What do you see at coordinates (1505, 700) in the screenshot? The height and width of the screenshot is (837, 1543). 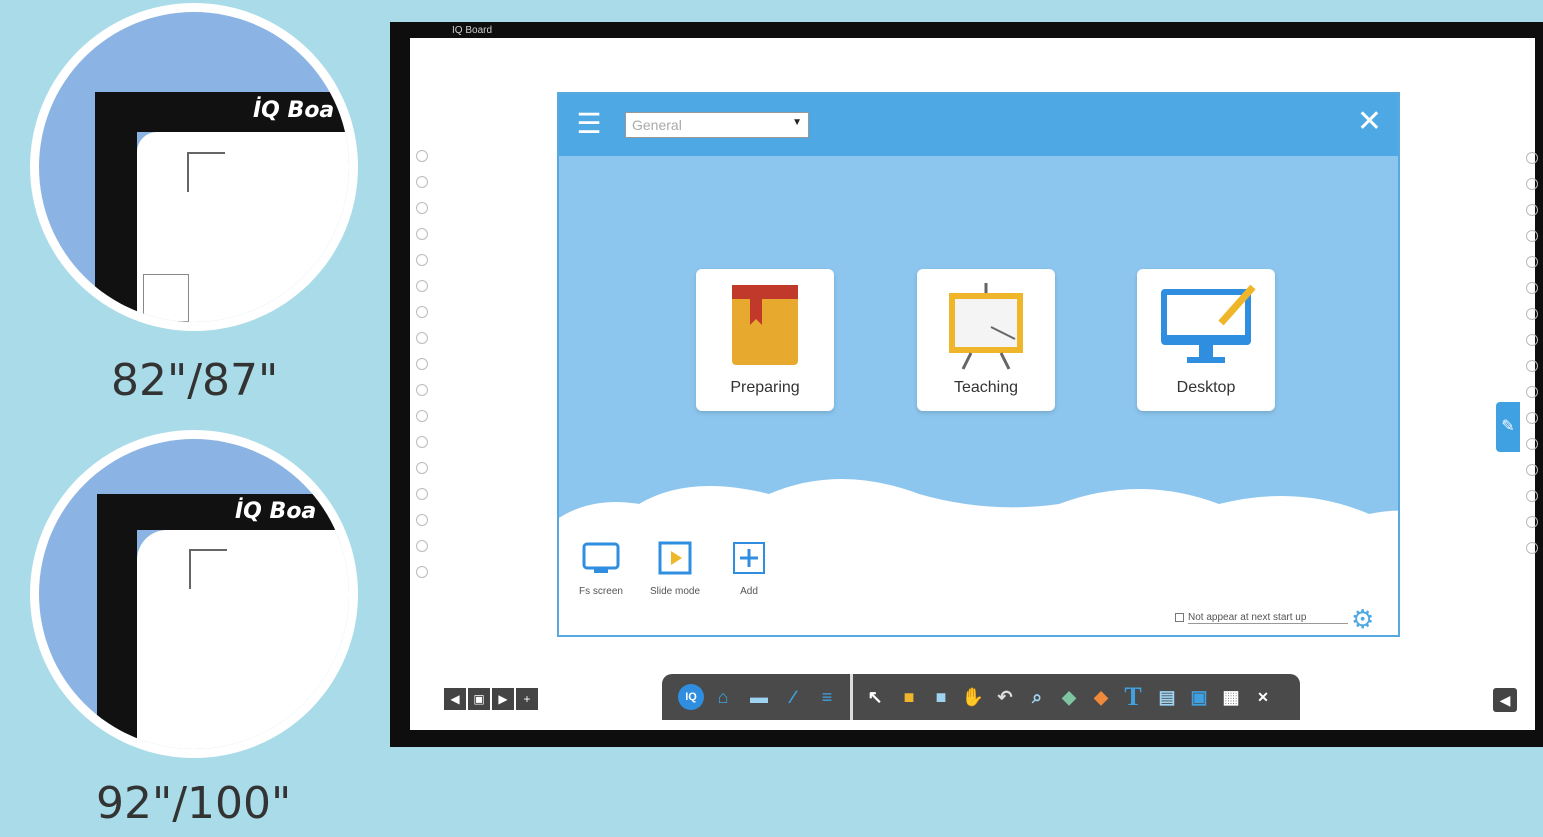 I see `collapse-button: ◀` at bounding box center [1505, 700].